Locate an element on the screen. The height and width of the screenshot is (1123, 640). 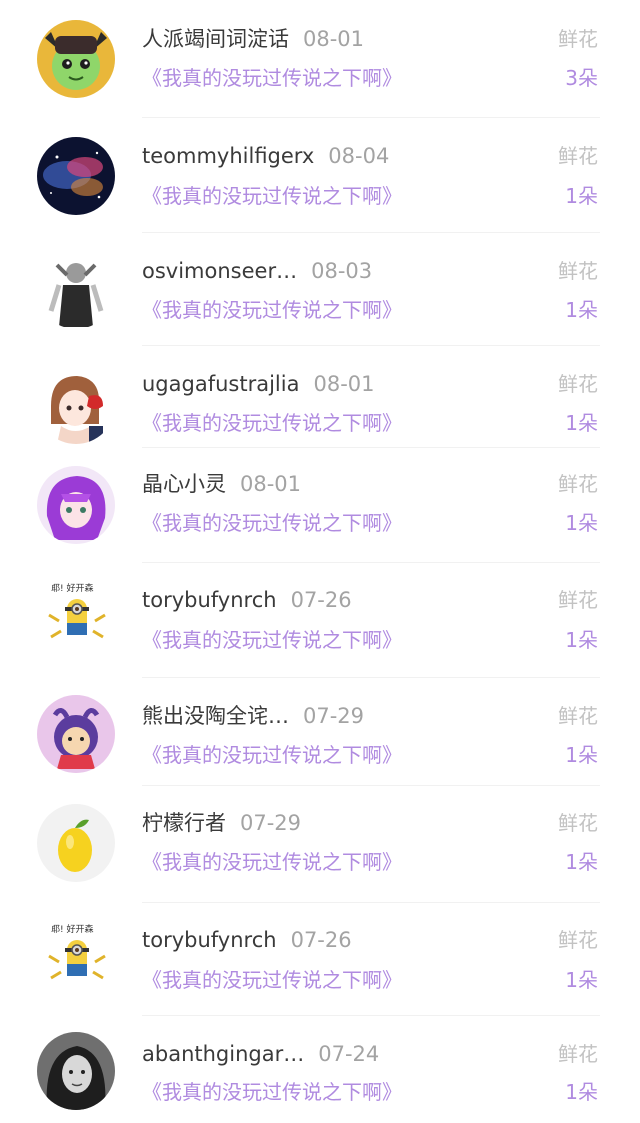
gift-date: 08-03 is located at coordinates (342, 271).